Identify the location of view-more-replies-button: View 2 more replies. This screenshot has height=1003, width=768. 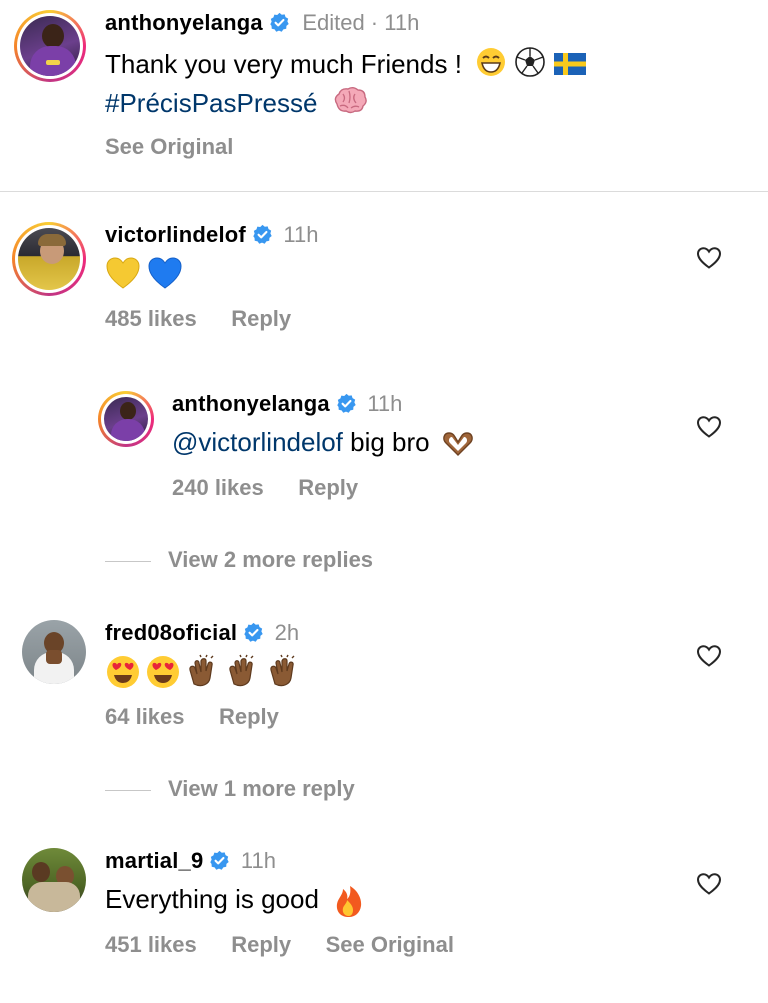
(270, 560).